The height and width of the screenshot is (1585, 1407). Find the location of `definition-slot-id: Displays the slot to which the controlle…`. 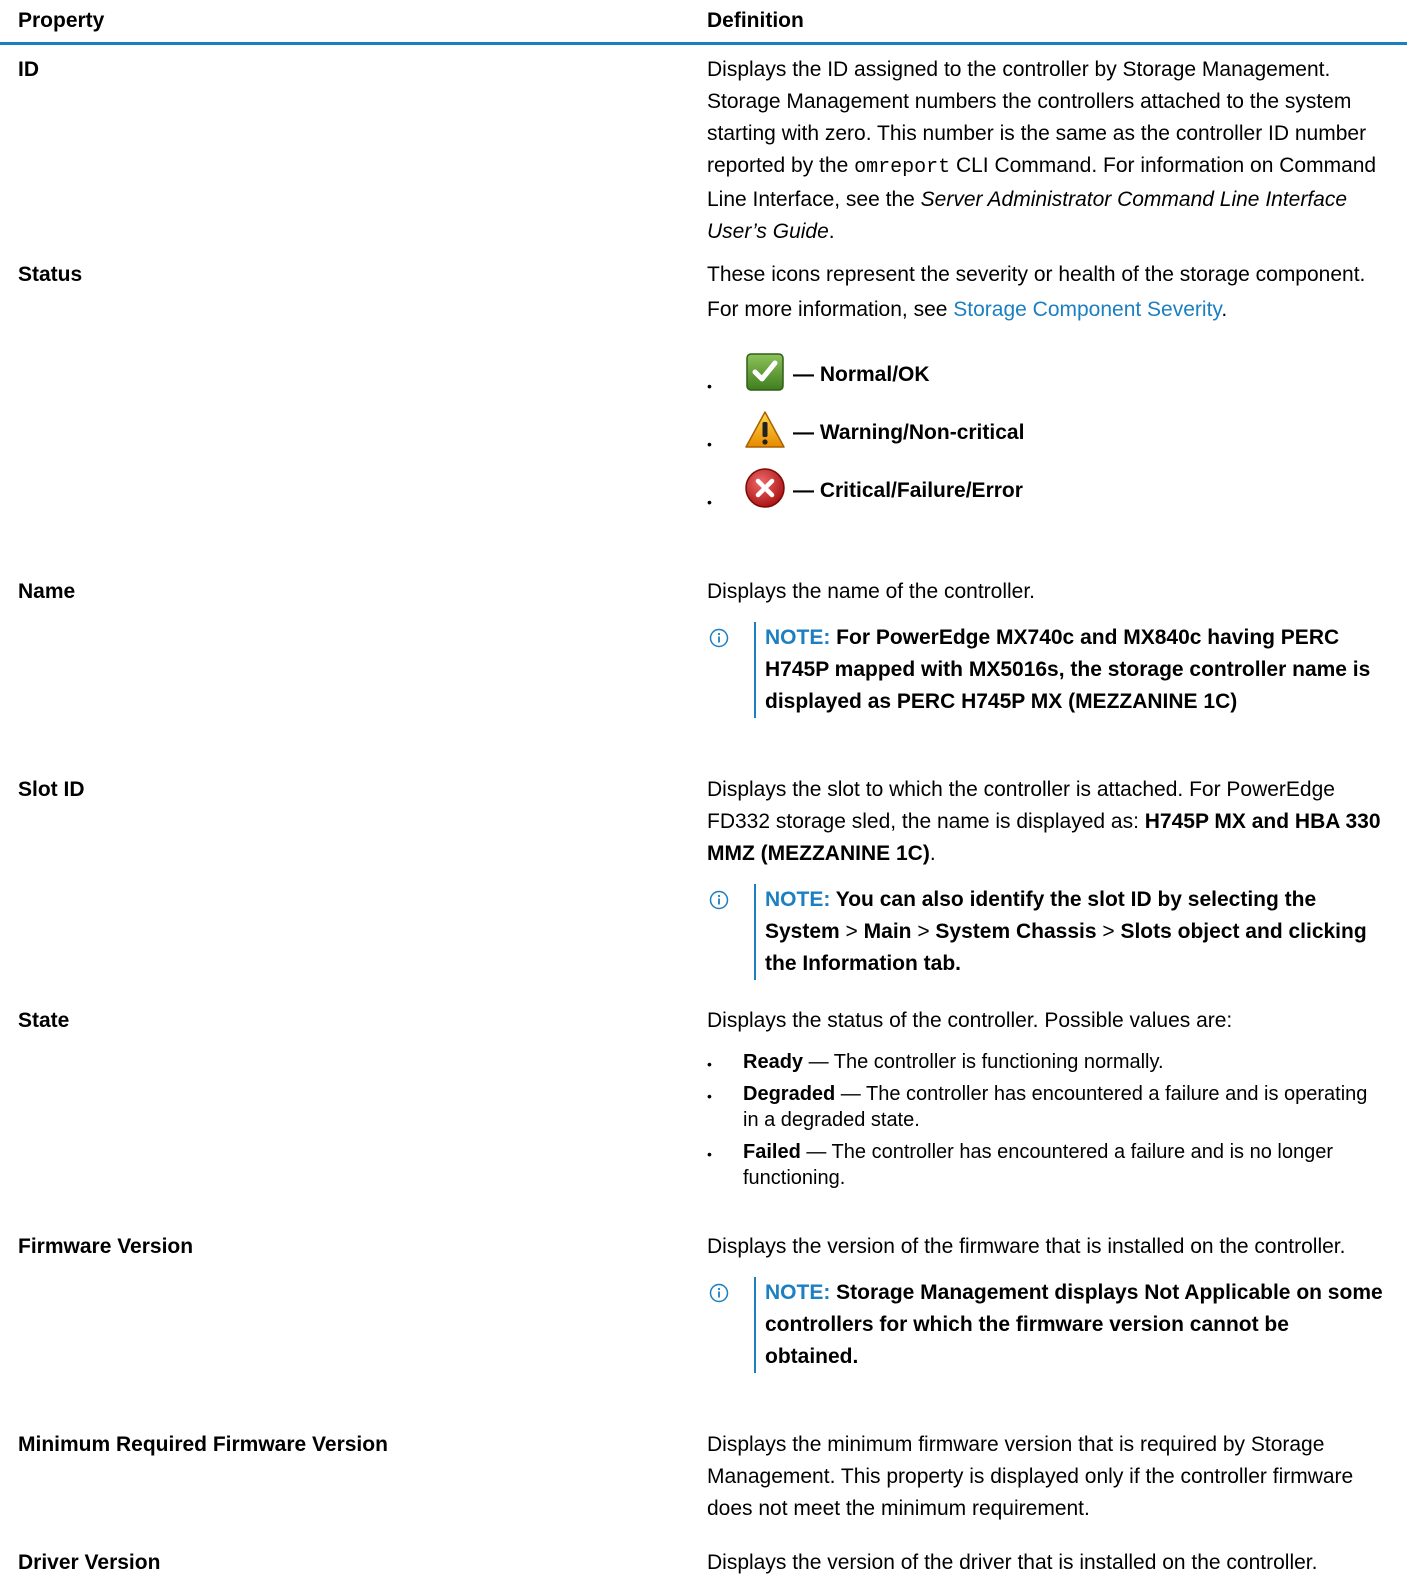

definition-slot-id: Displays the slot to which the controlle… is located at coordinates (1047, 877).